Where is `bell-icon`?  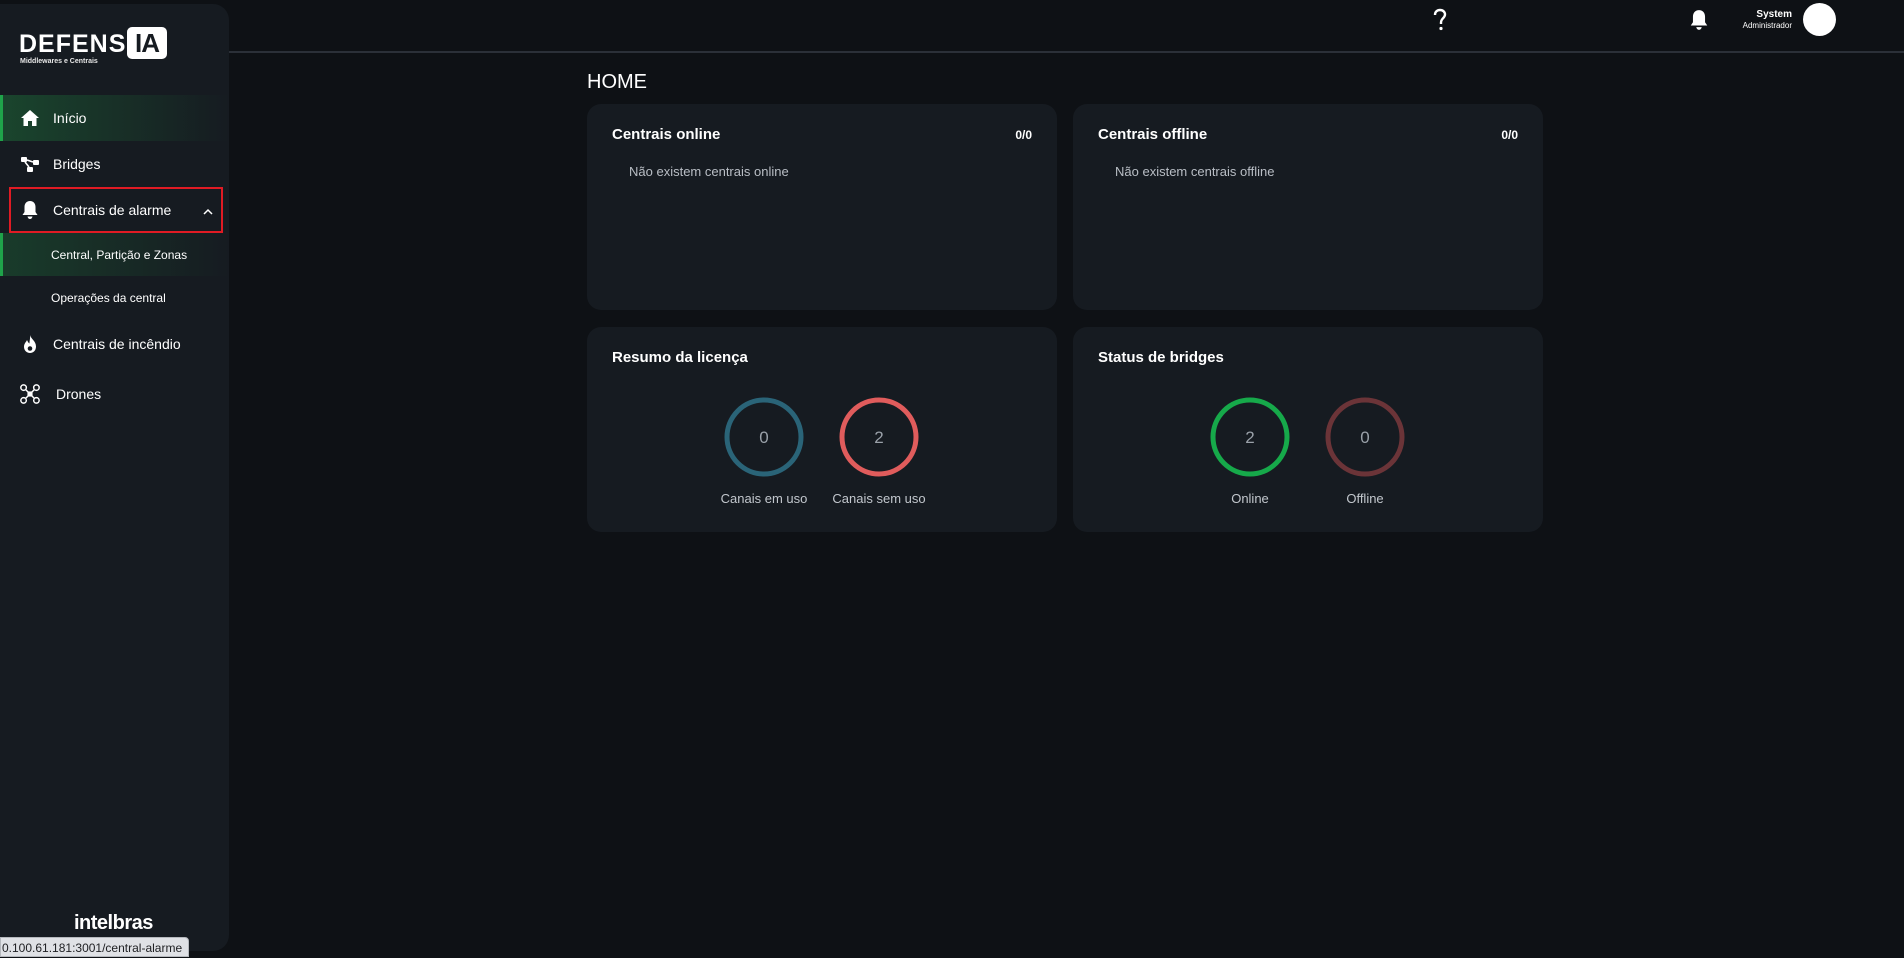 bell-icon is located at coordinates (30, 210).